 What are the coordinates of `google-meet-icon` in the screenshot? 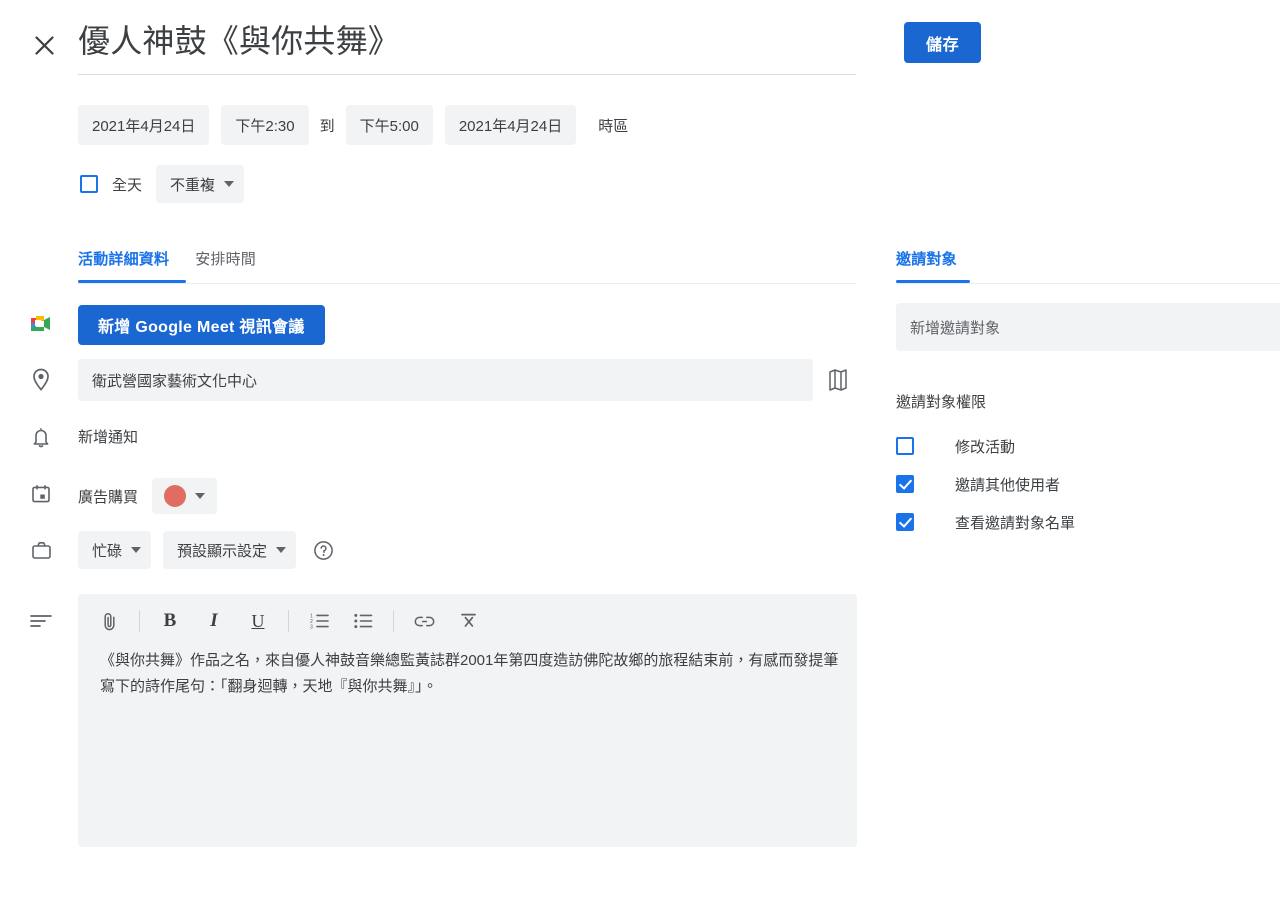 It's located at (41, 324).